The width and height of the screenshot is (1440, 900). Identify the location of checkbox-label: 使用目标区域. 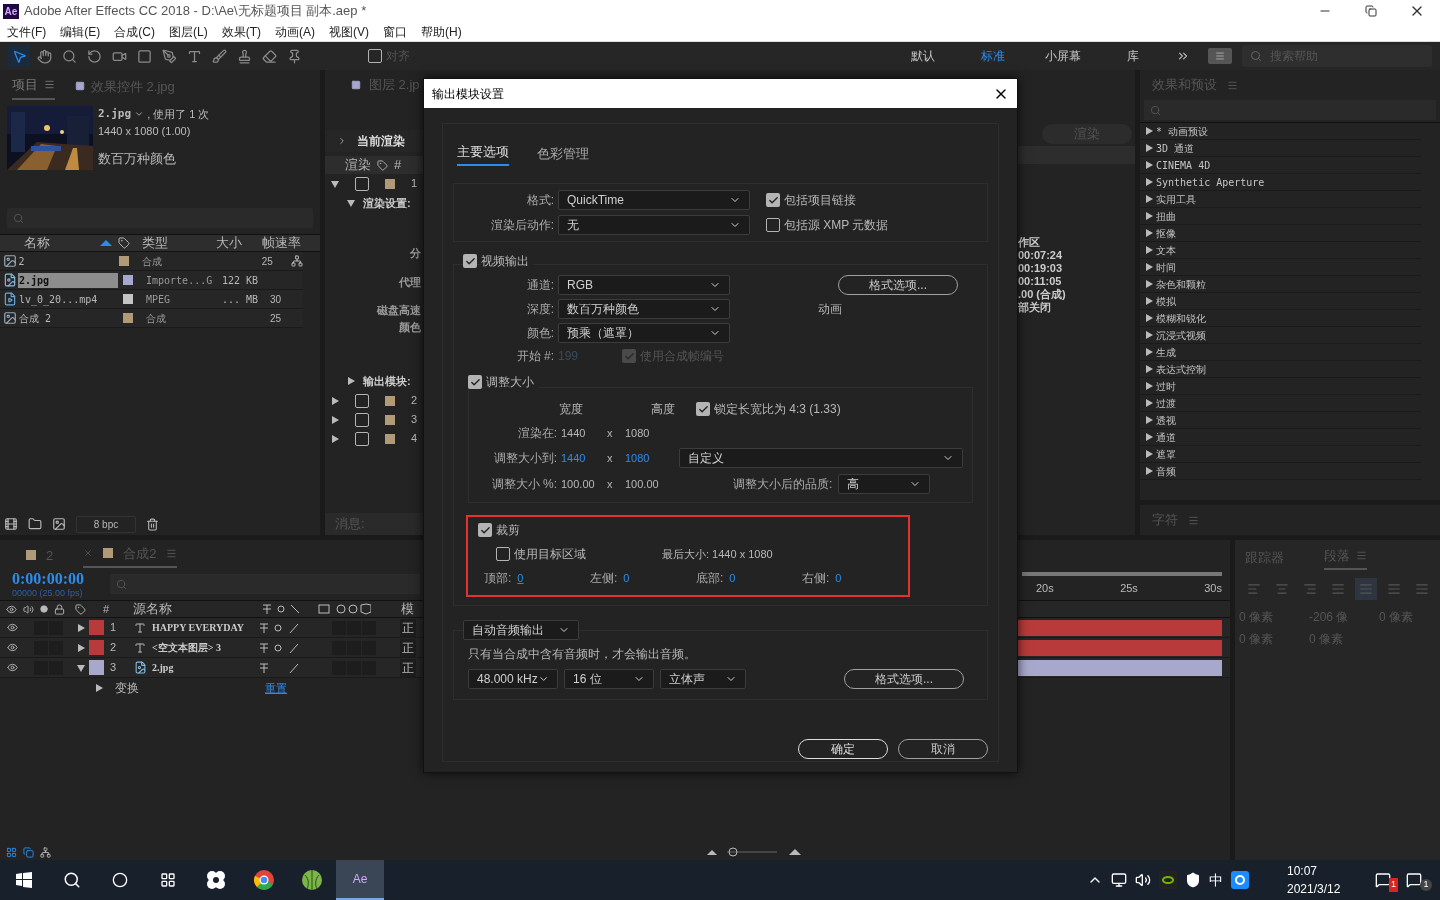
(550, 554).